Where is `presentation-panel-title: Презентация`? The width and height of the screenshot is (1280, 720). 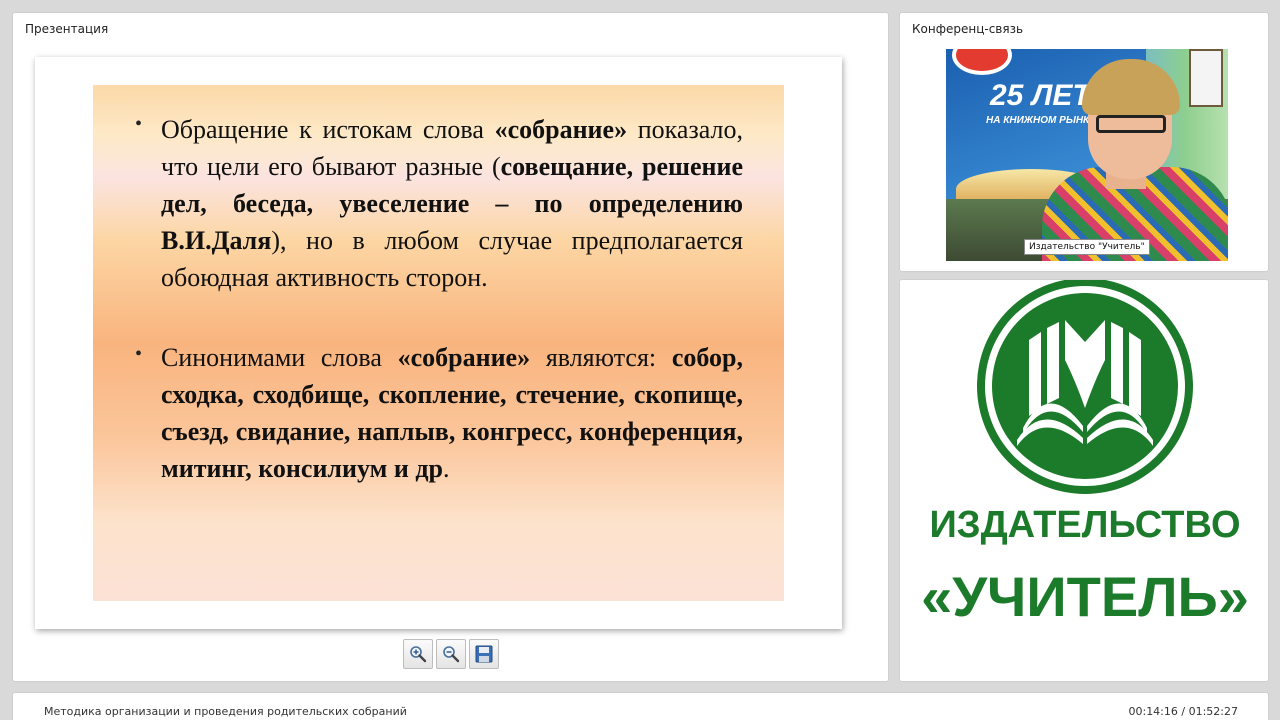 presentation-panel-title: Презентация is located at coordinates (67, 29).